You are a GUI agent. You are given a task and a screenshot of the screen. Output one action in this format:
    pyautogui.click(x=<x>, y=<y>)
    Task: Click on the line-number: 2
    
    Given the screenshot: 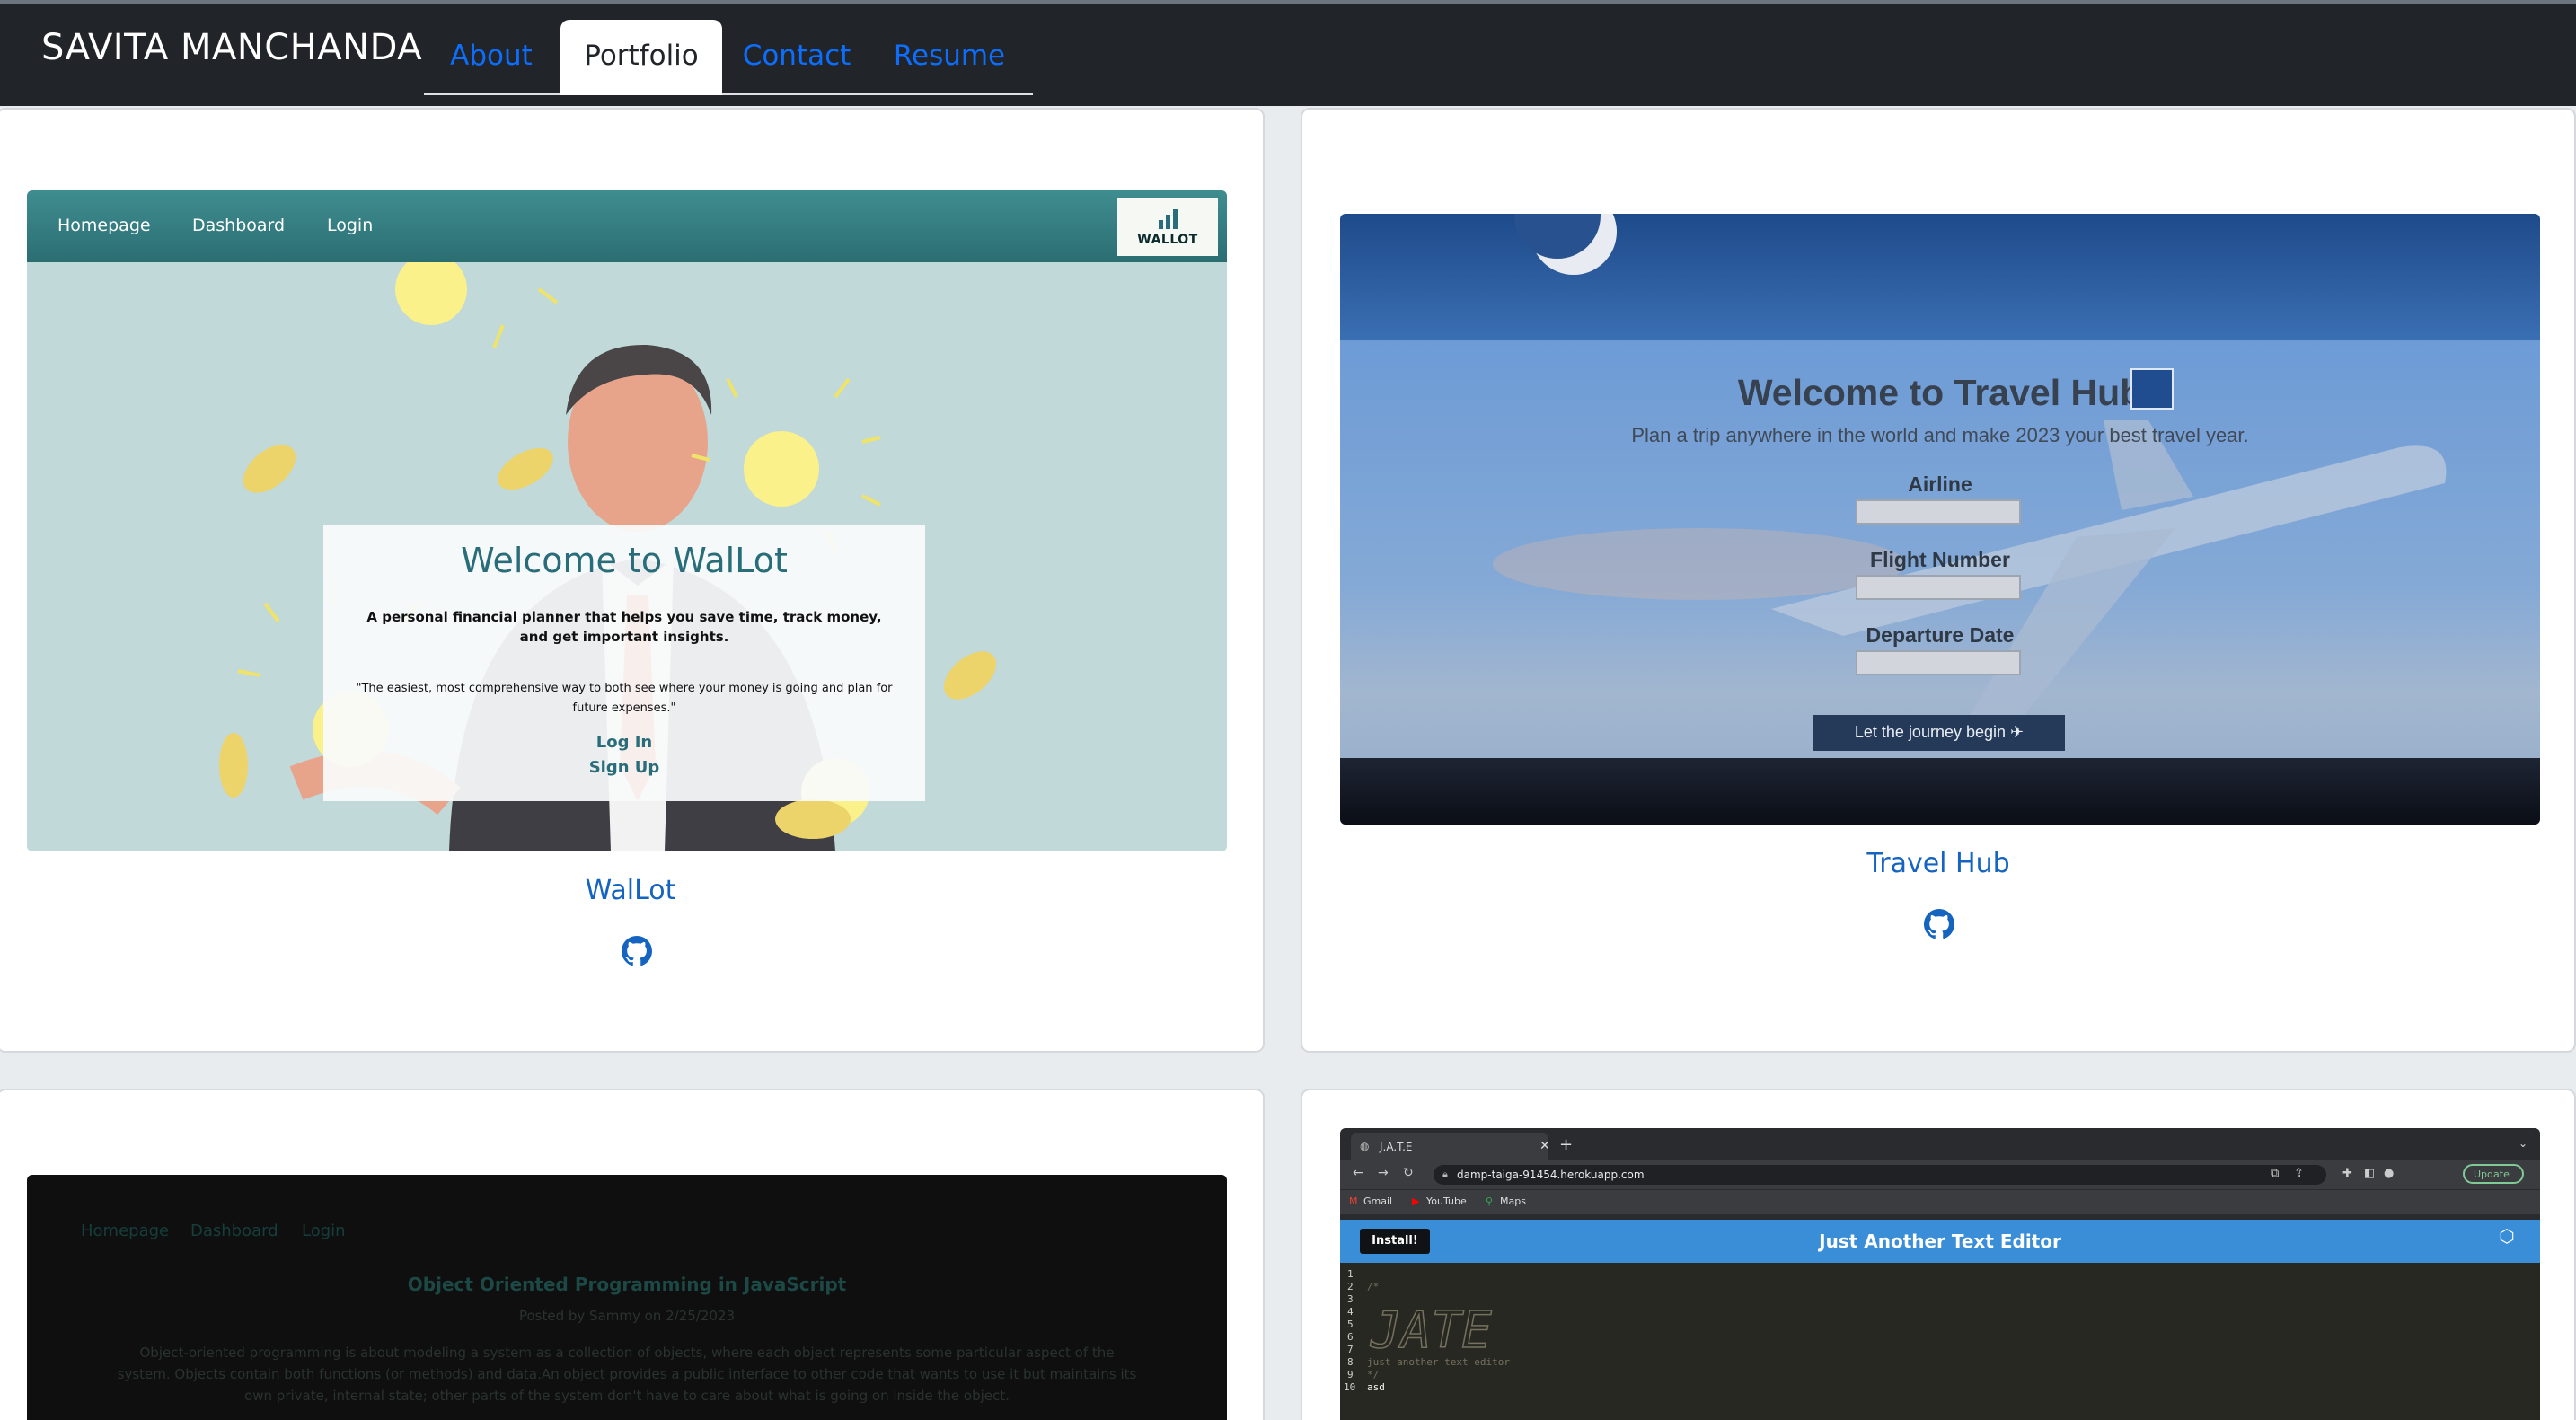 What is the action you would take?
    pyautogui.click(x=1350, y=1286)
    